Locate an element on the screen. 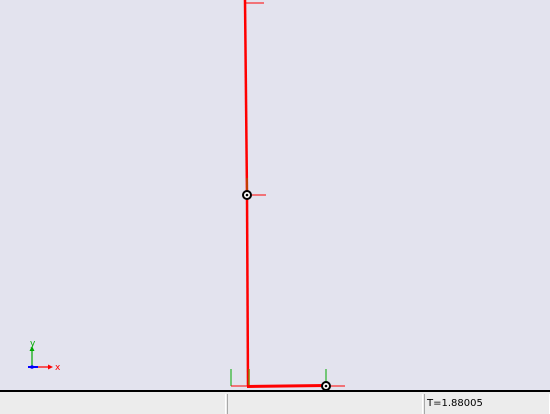 Image resolution: width=550 pixels, height=414 pixels. status-cell-info is located at coordinates (113, 404).